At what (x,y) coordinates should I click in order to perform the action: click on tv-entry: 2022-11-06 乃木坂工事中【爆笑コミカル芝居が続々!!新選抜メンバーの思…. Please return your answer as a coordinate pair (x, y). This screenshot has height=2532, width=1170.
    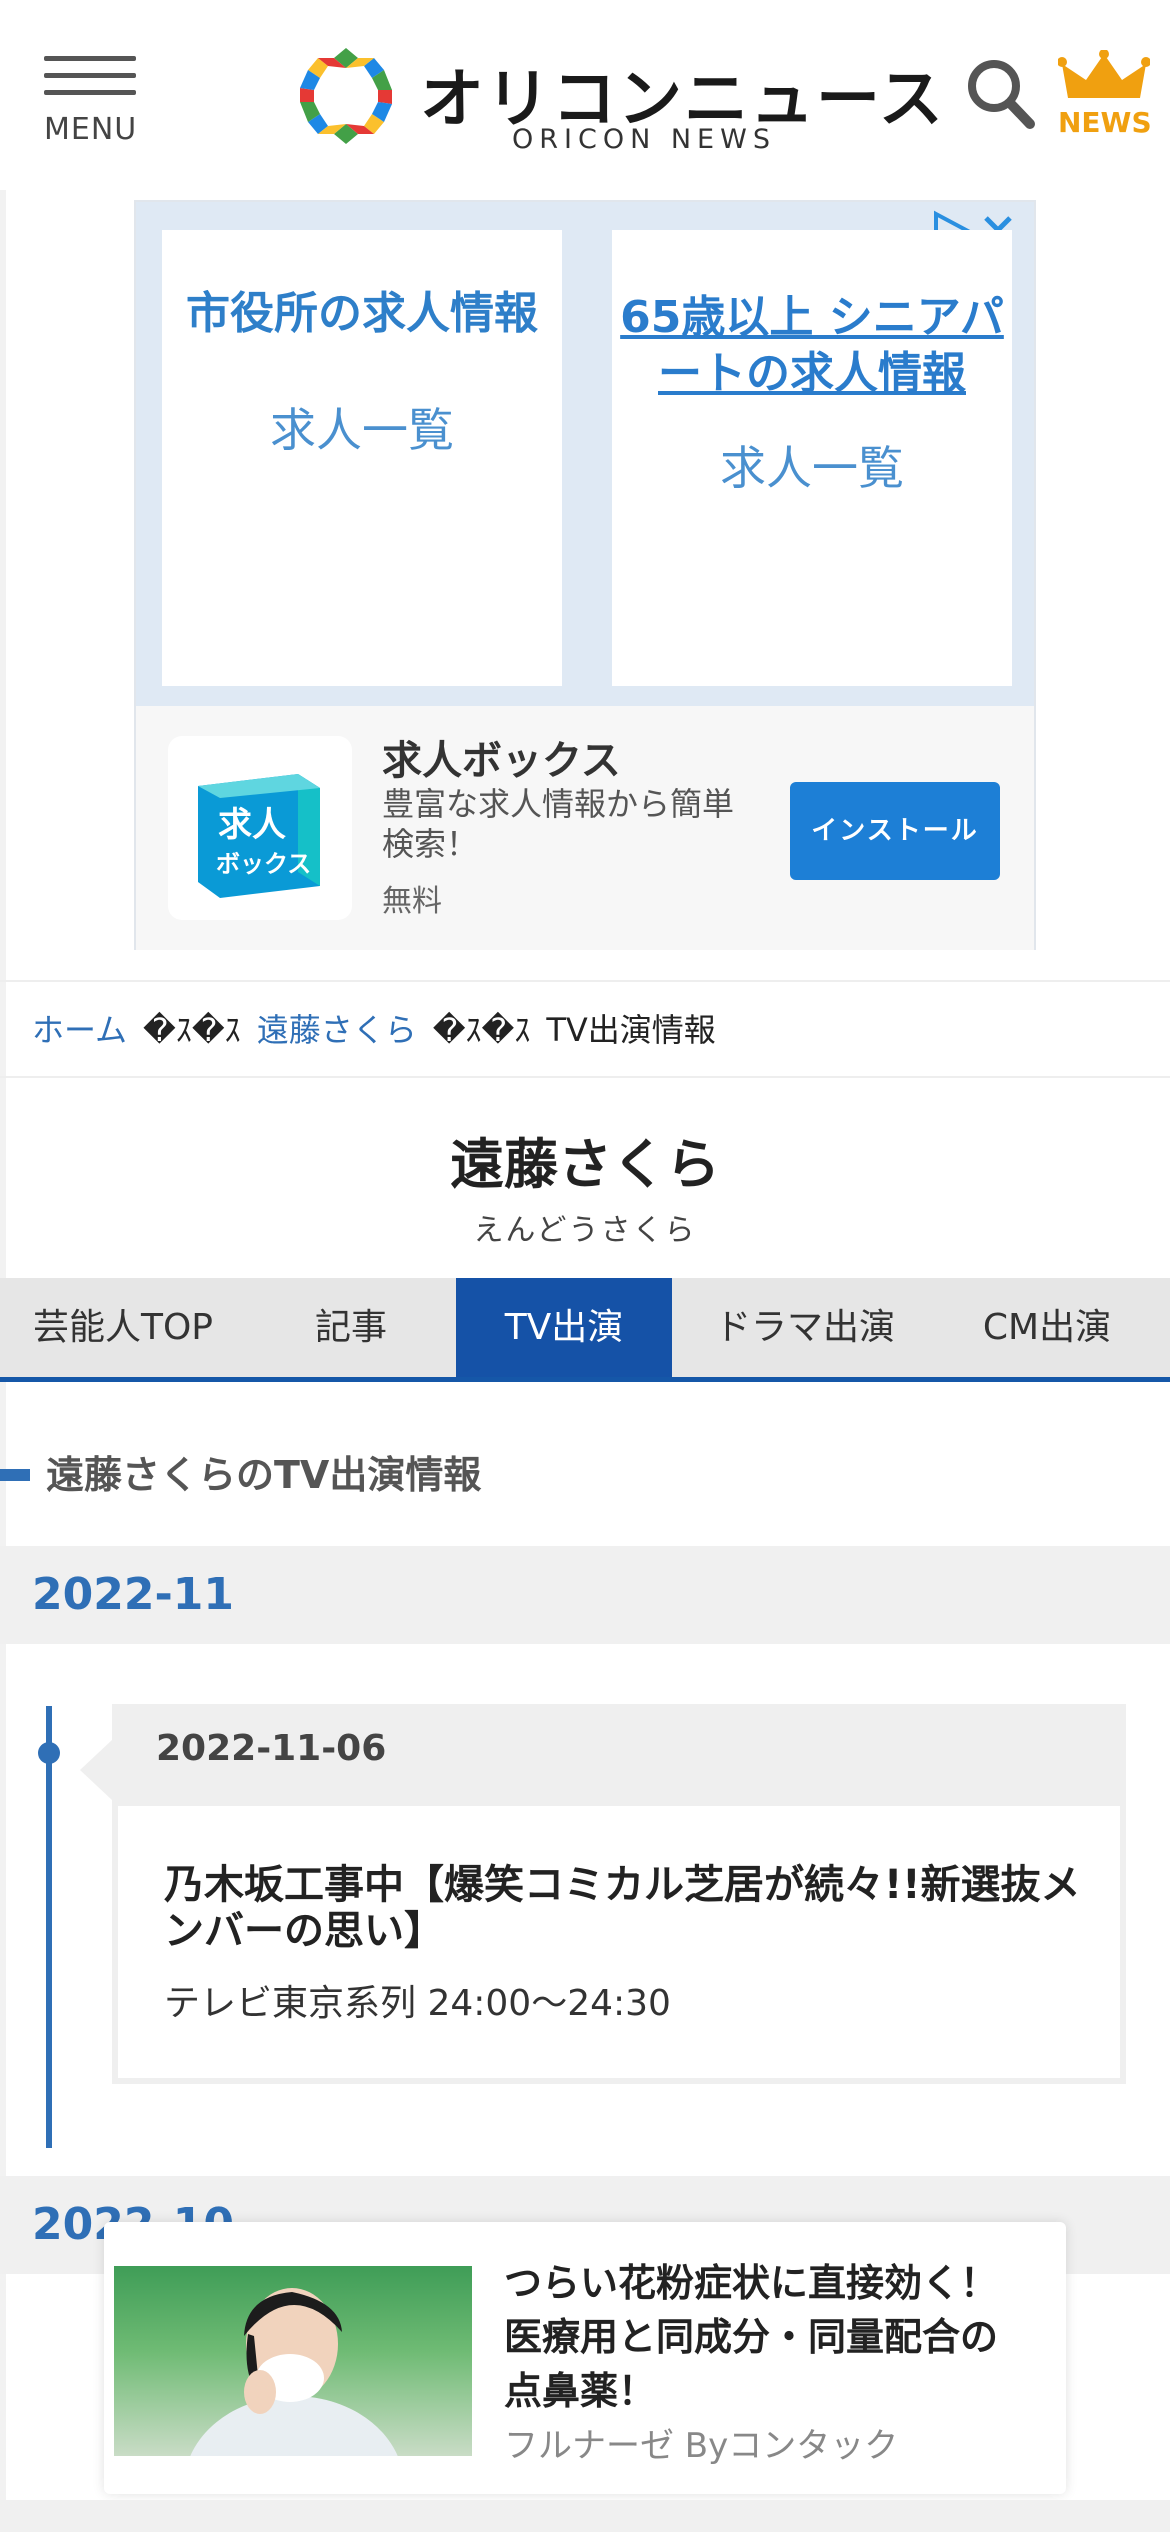
    Looking at the image, I should click on (603, 1894).